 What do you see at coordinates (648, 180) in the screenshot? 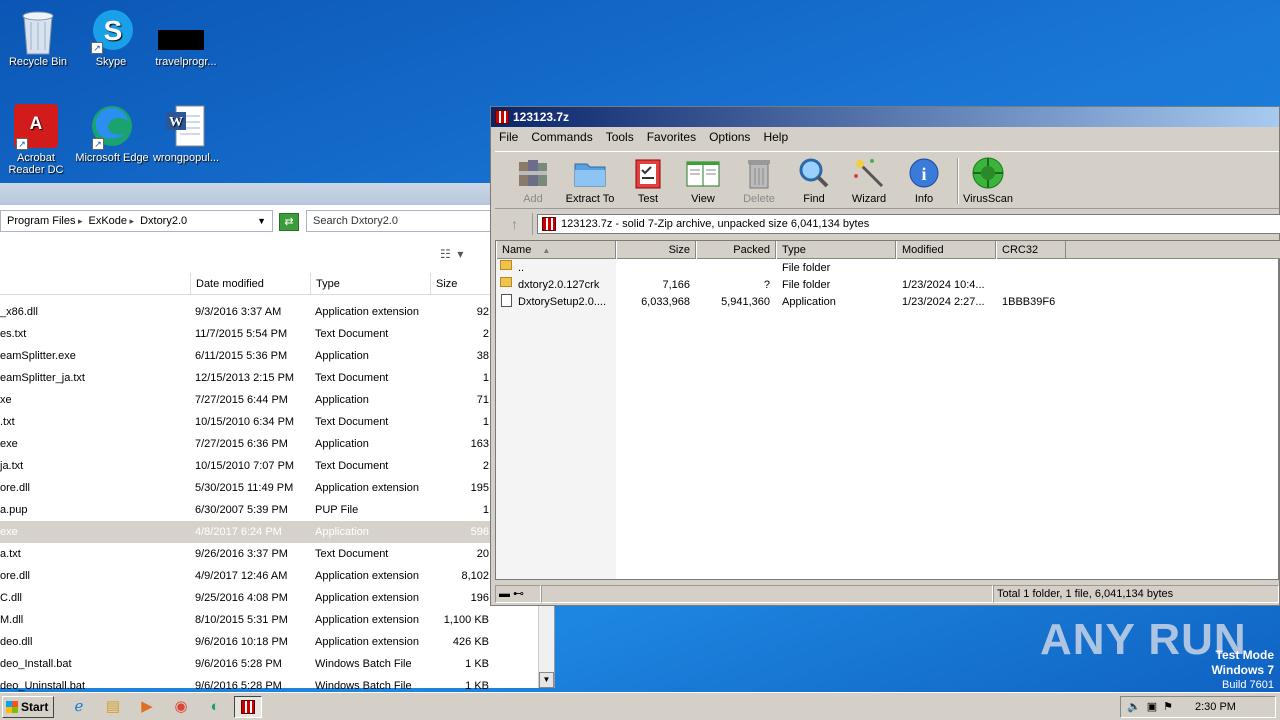
I see `test-button: Test` at bounding box center [648, 180].